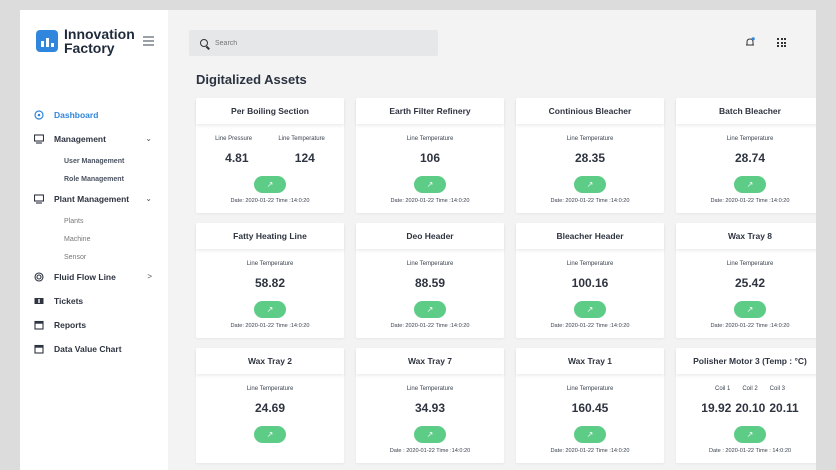  What do you see at coordinates (750, 158) in the screenshot?
I see `metric-value: 28.74` at bounding box center [750, 158].